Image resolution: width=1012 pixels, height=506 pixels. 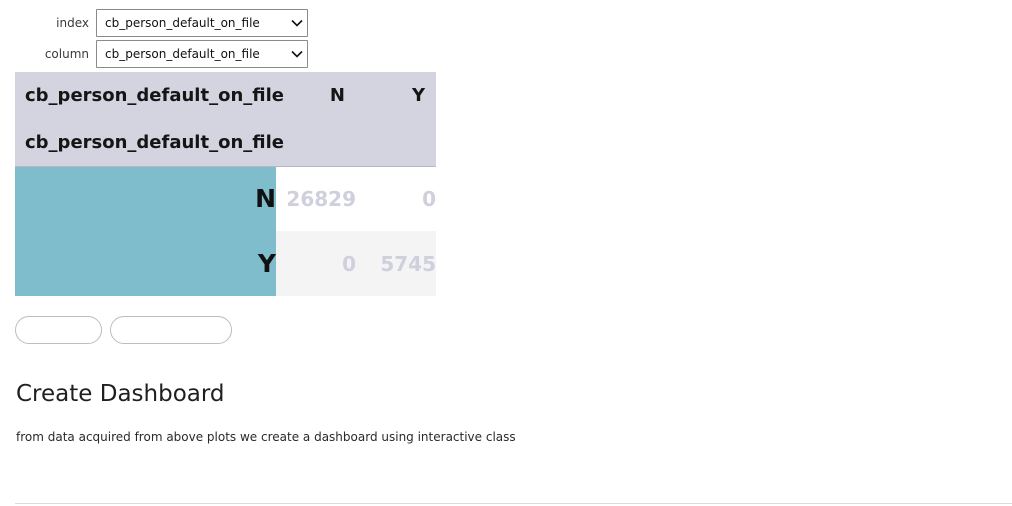 I want to click on cell-n-y: 0, so click(x=429, y=198).